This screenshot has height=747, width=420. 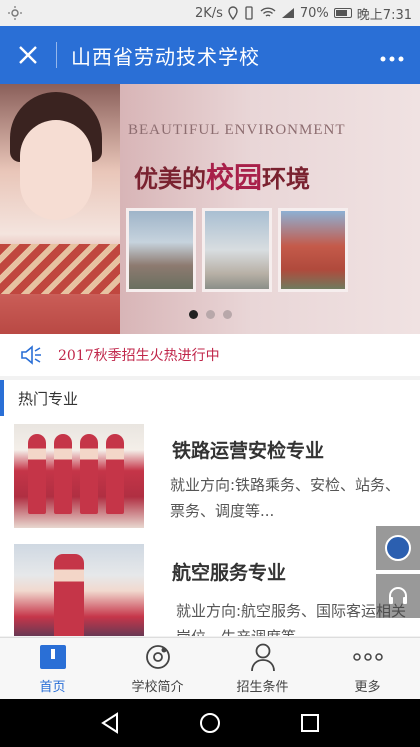 What do you see at coordinates (165, 56) in the screenshot?
I see `page-title: 山西省劳动技术学校` at bounding box center [165, 56].